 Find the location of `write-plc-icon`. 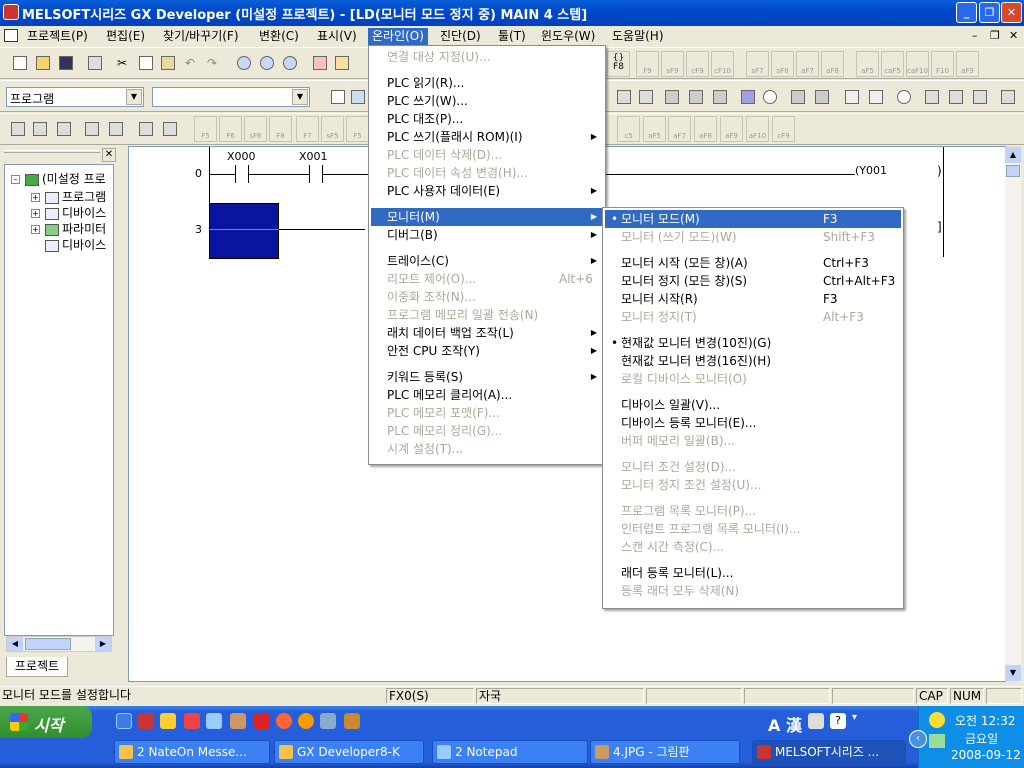

write-plc-icon is located at coordinates (341, 63).